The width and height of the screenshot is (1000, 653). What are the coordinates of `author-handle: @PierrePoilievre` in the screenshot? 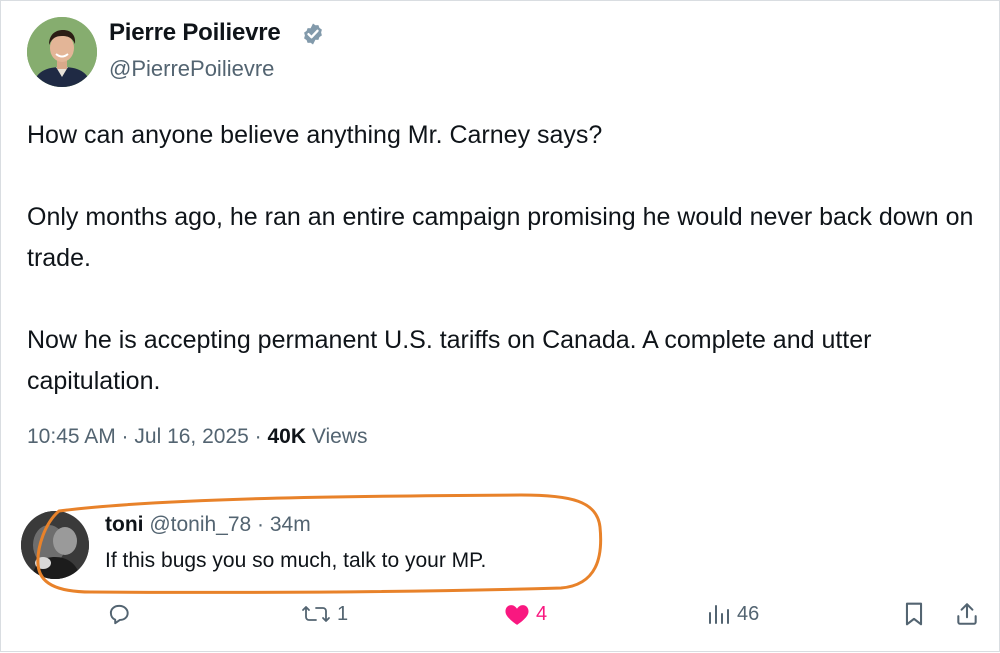 It's located at (191, 69).